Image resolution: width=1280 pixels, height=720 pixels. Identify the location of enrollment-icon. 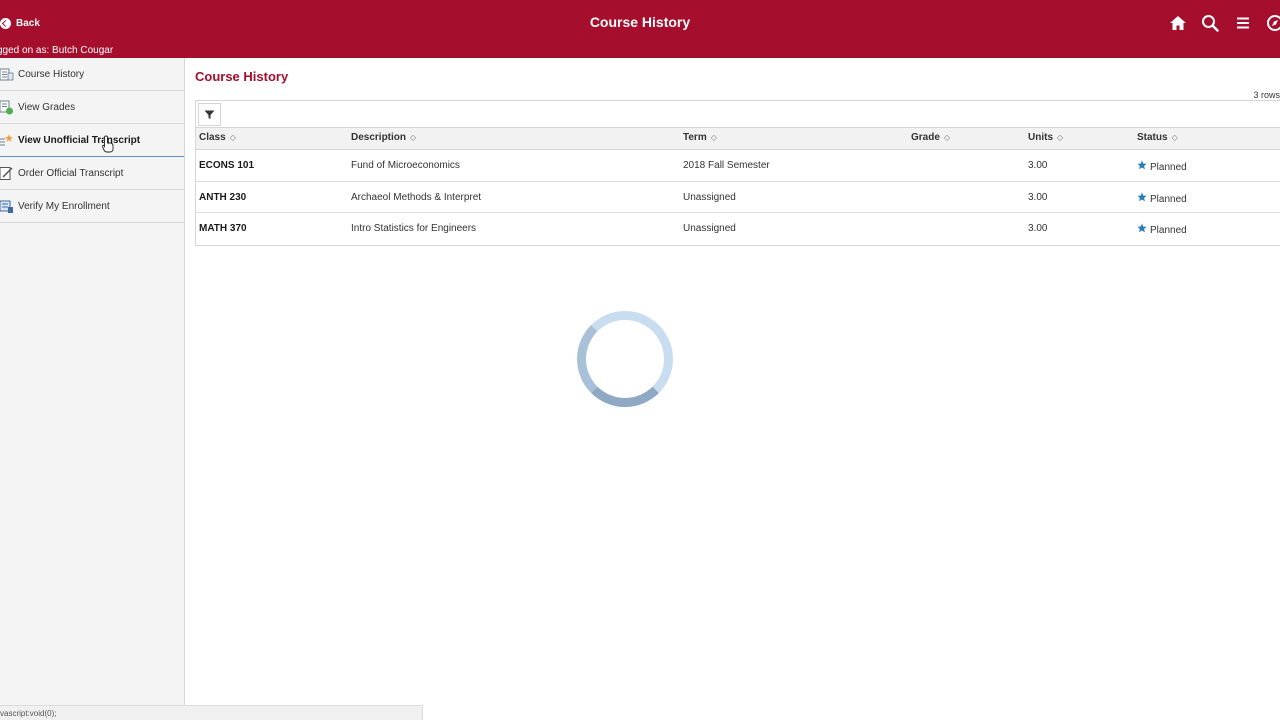
(6, 206).